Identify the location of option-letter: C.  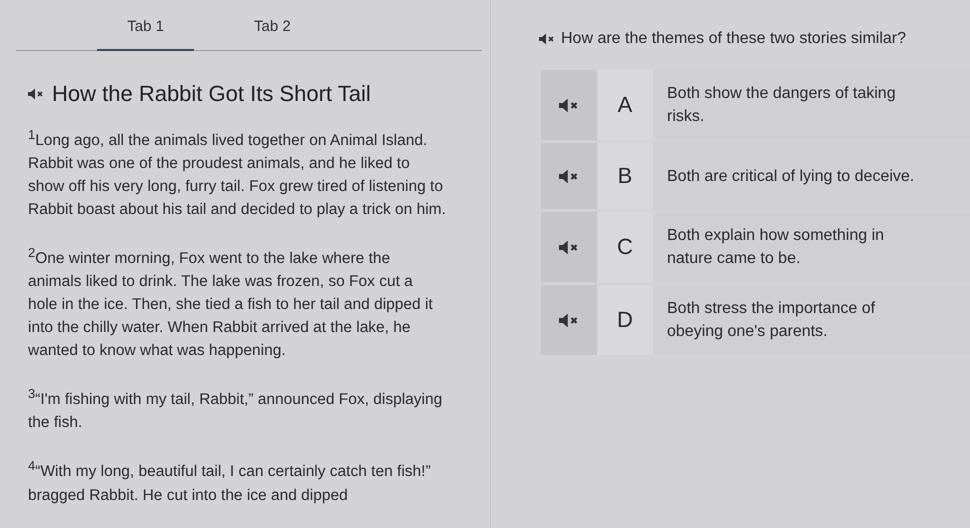
(625, 247).